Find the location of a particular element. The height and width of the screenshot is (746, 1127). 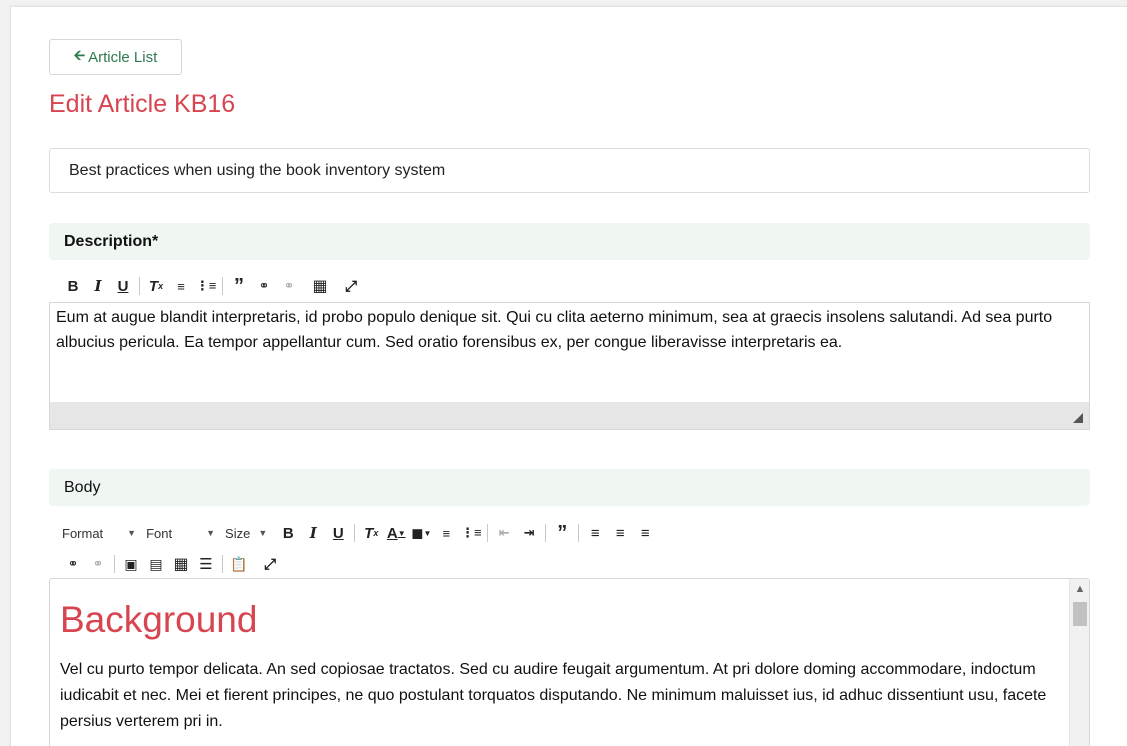

body-scrollbar: ▲ is located at coordinates (1079, 662).